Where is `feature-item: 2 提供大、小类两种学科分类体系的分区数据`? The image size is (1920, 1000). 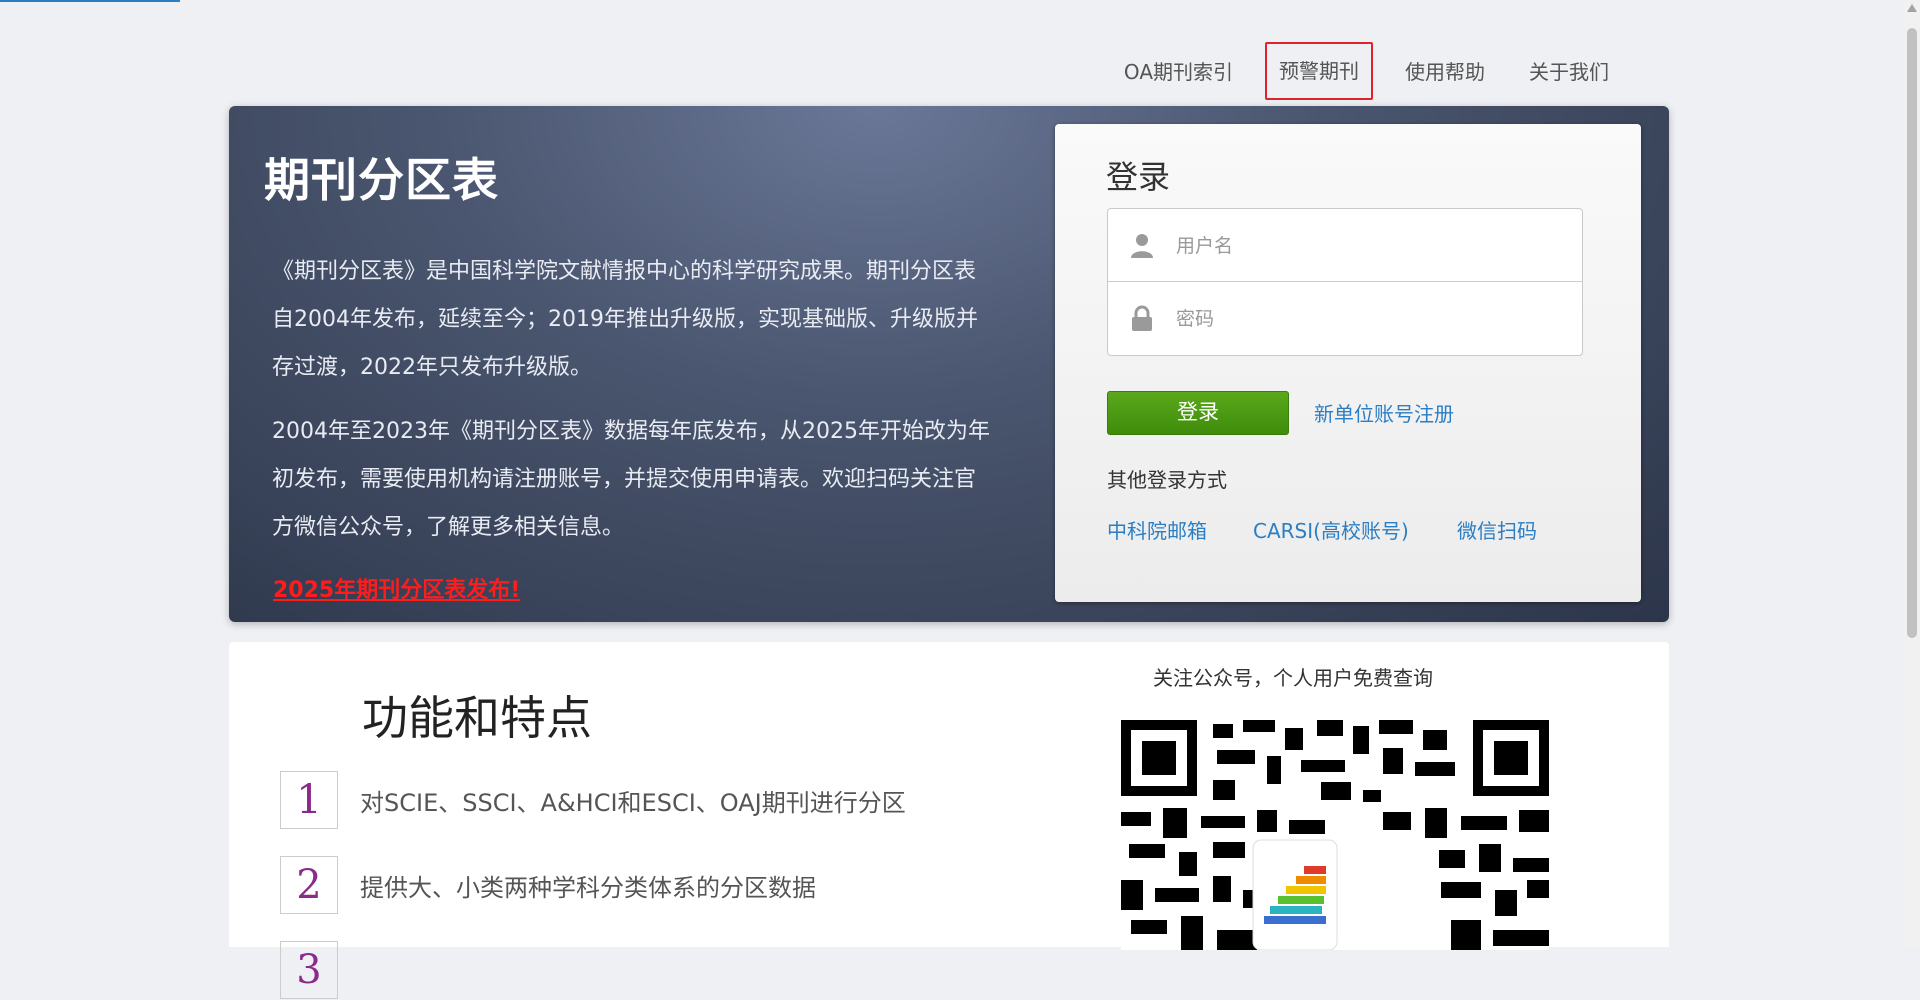
feature-item: 2 提供大、小类两种学科分类体系的分区数据 is located at coordinates (548, 885).